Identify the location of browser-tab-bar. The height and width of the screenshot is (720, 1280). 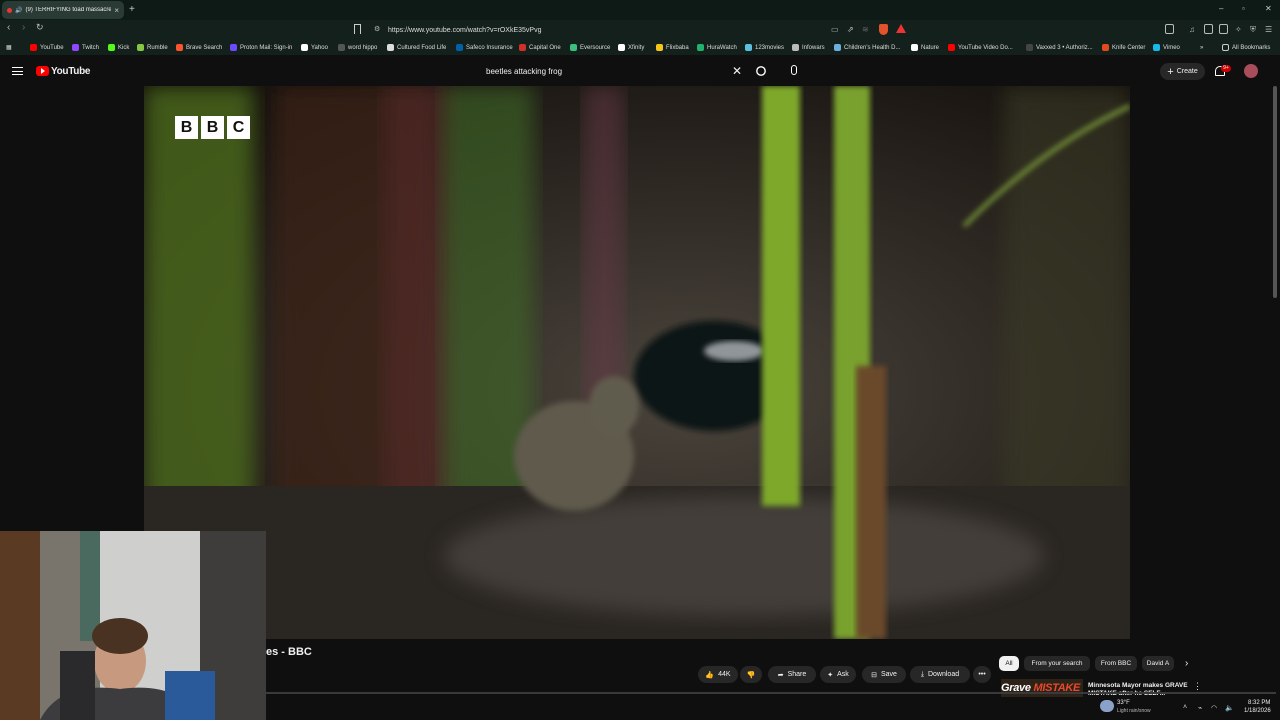
(640, 10).